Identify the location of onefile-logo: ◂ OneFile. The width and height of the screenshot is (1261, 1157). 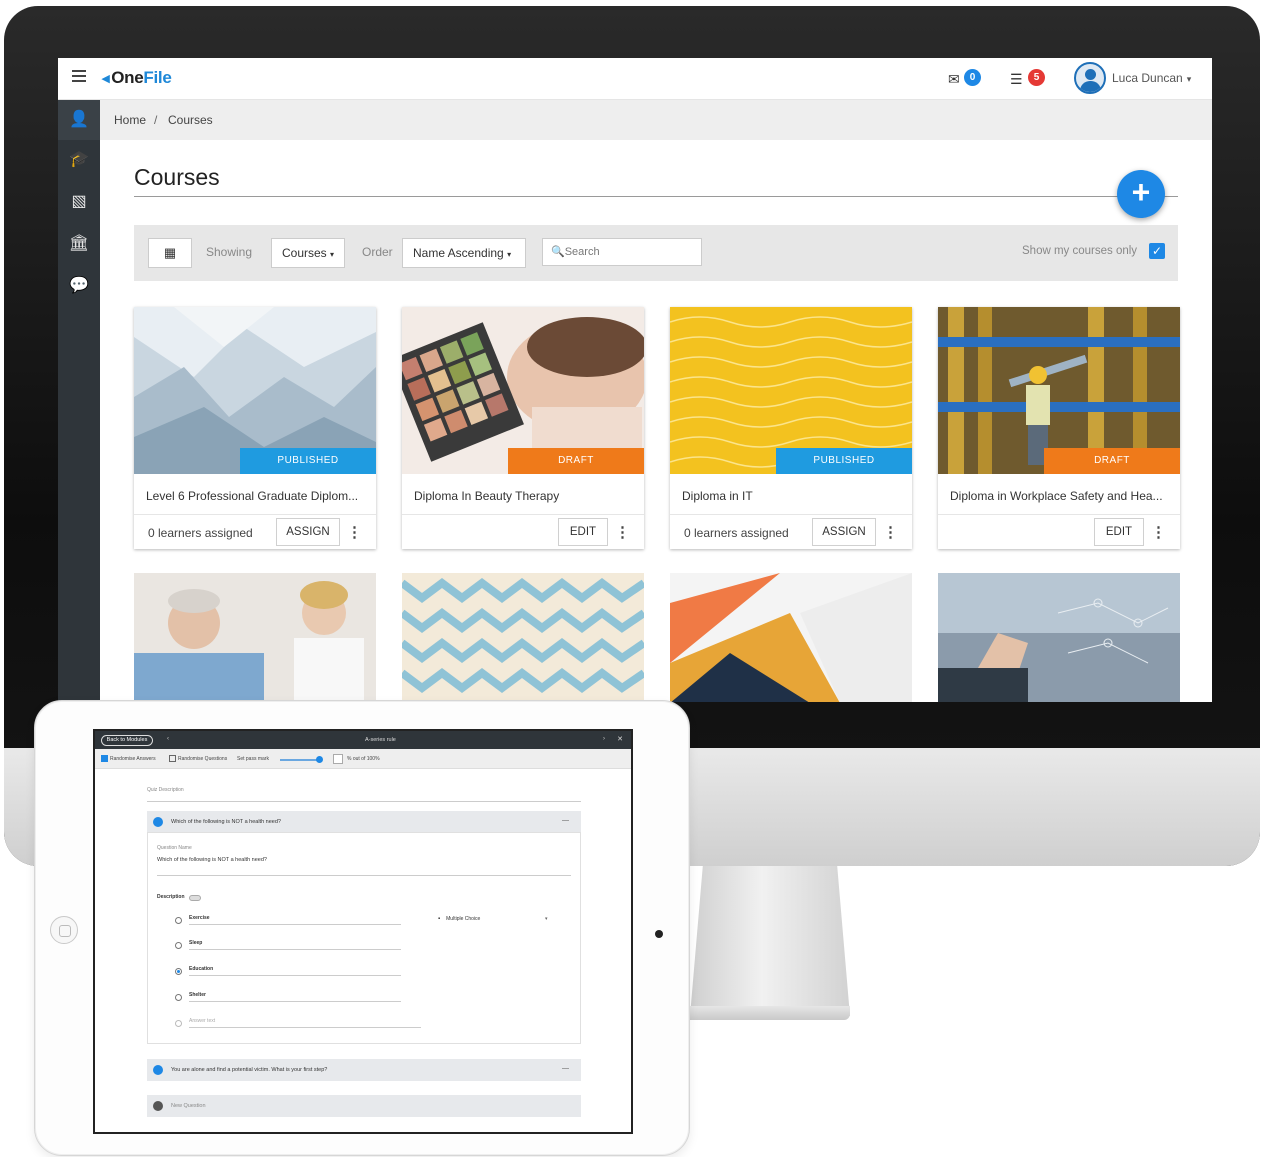
(137, 78).